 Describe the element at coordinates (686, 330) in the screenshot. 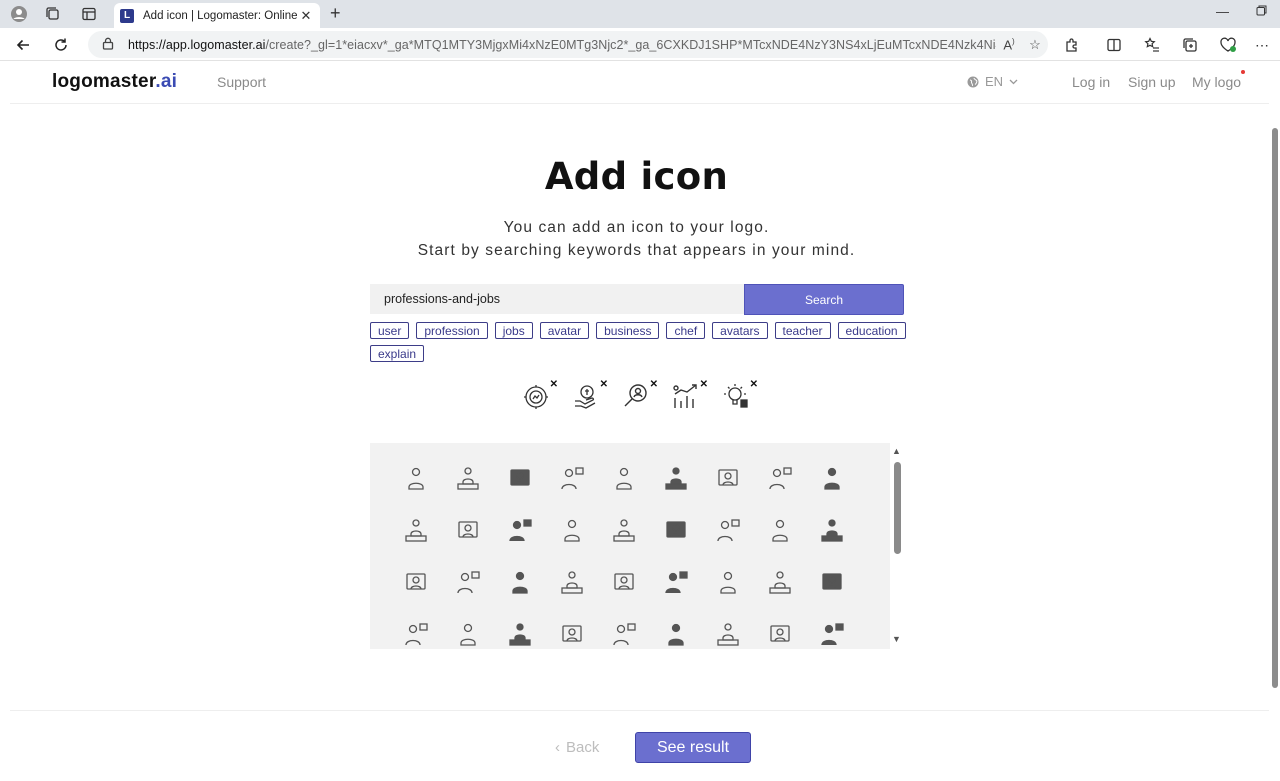

I see `keyword-tag: chef` at that location.